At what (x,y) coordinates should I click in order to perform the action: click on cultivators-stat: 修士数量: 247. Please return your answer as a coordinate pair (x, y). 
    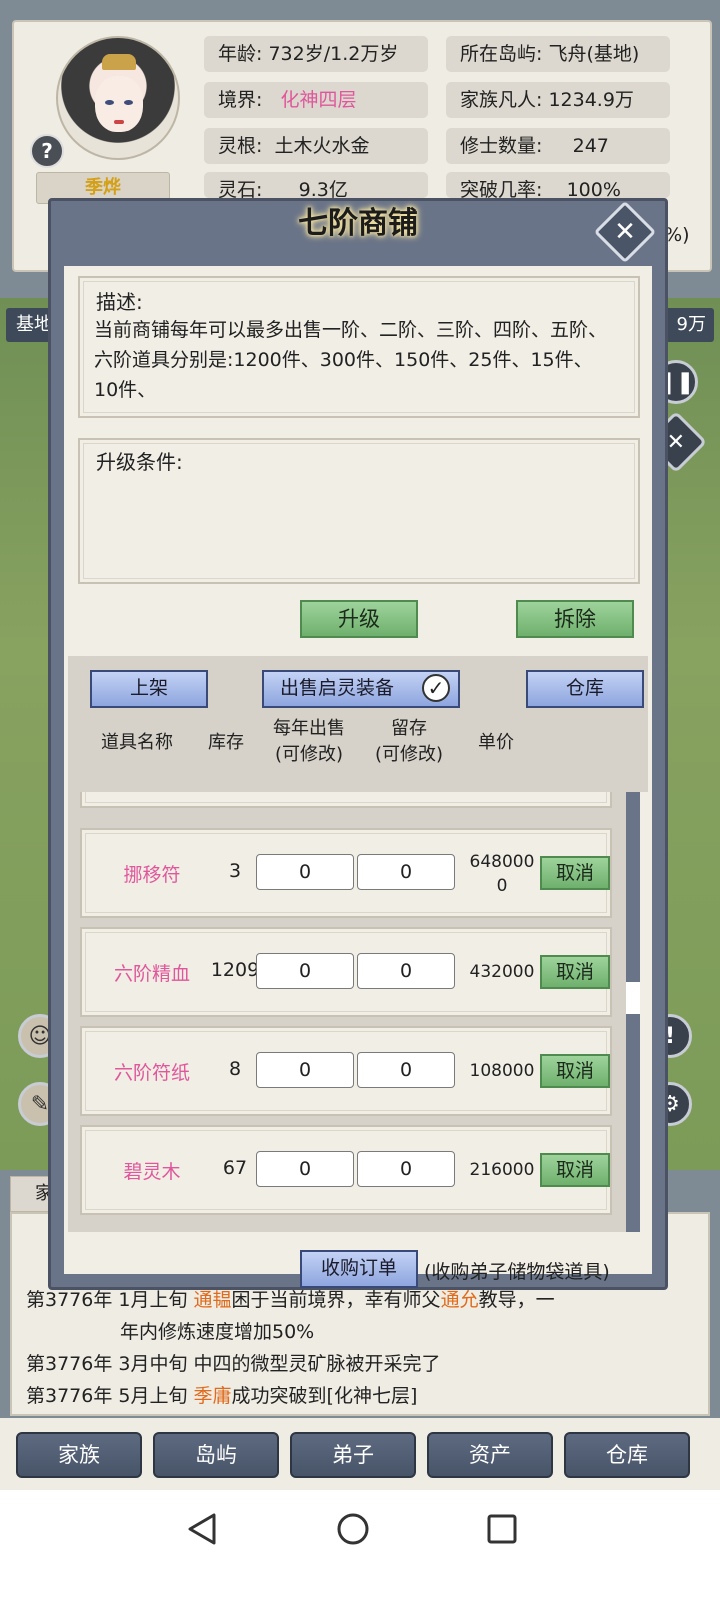
    Looking at the image, I should click on (558, 146).